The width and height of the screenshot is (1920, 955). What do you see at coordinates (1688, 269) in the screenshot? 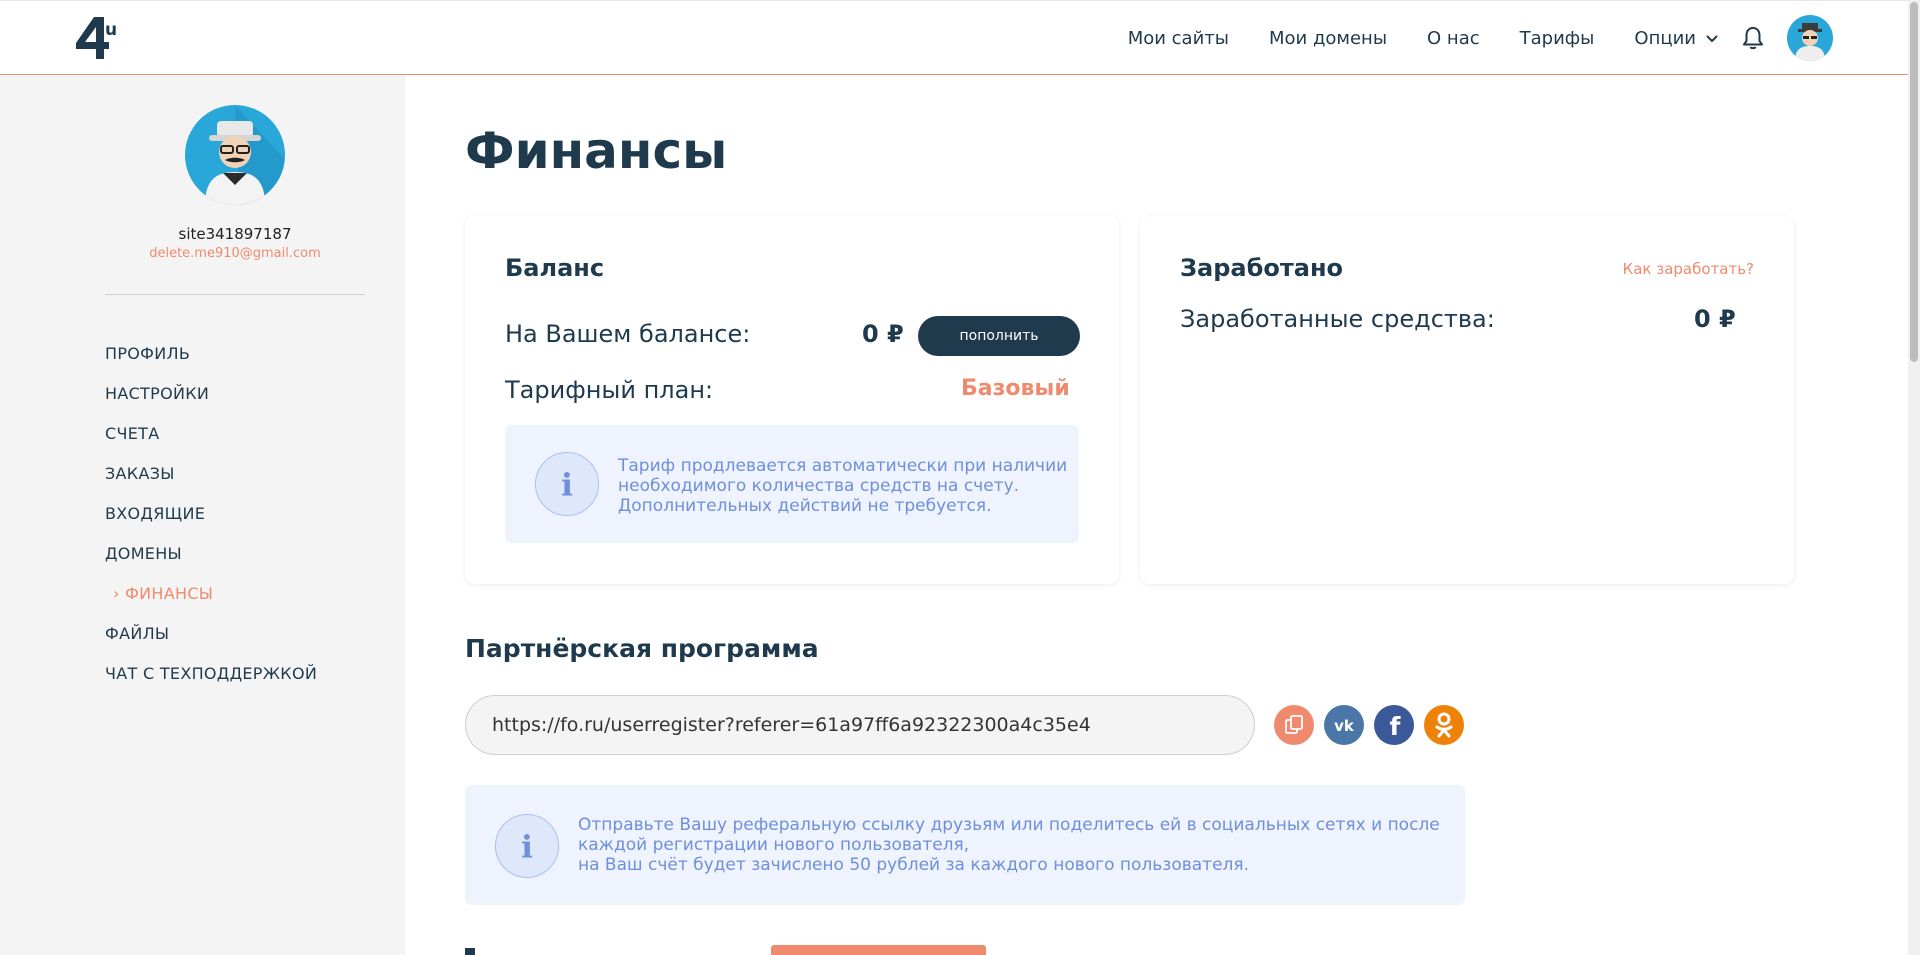
I see `how-to-earn-link: Как заработать?` at bounding box center [1688, 269].